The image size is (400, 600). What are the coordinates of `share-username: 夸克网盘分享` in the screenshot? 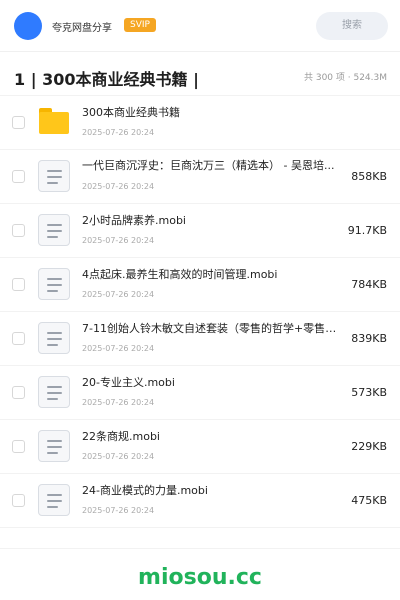 It's located at (82, 28).